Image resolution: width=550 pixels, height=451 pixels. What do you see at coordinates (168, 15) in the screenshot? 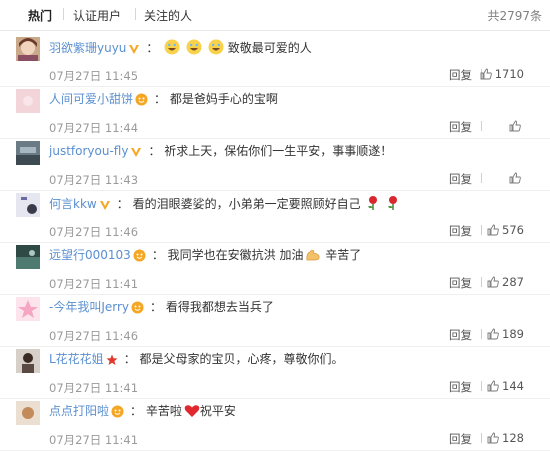
I see `tab-following: 关注的人` at bounding box center [168, 15].